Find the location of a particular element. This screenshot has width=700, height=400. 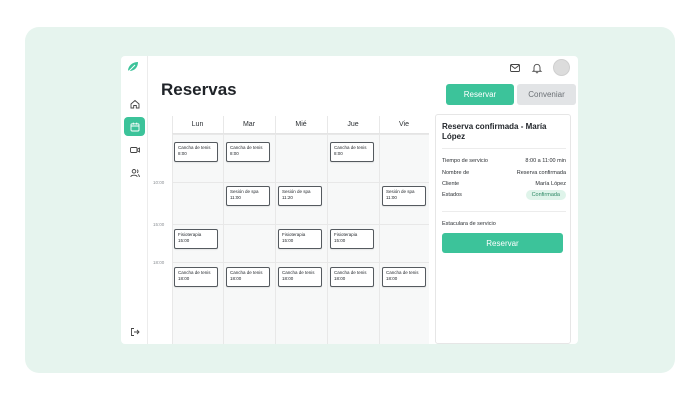

video-icon is located at coordinates (134, 149).